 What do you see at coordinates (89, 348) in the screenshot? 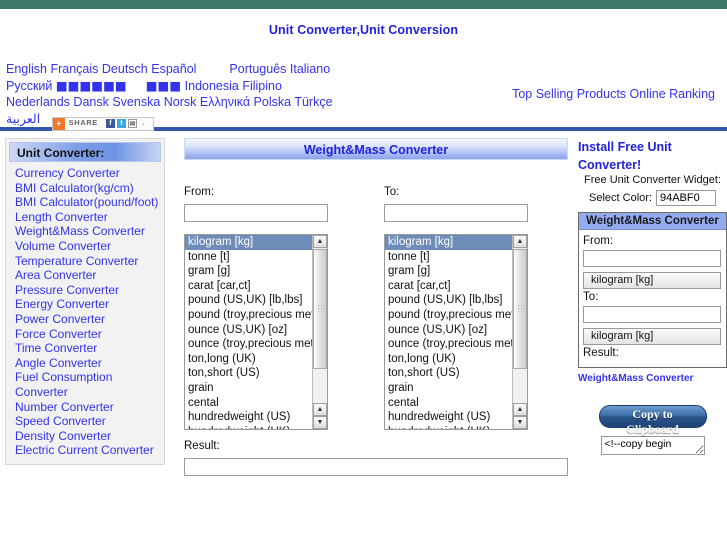
I see `sidebar-item-time: Time Converter` at bounding box center [89, 348].